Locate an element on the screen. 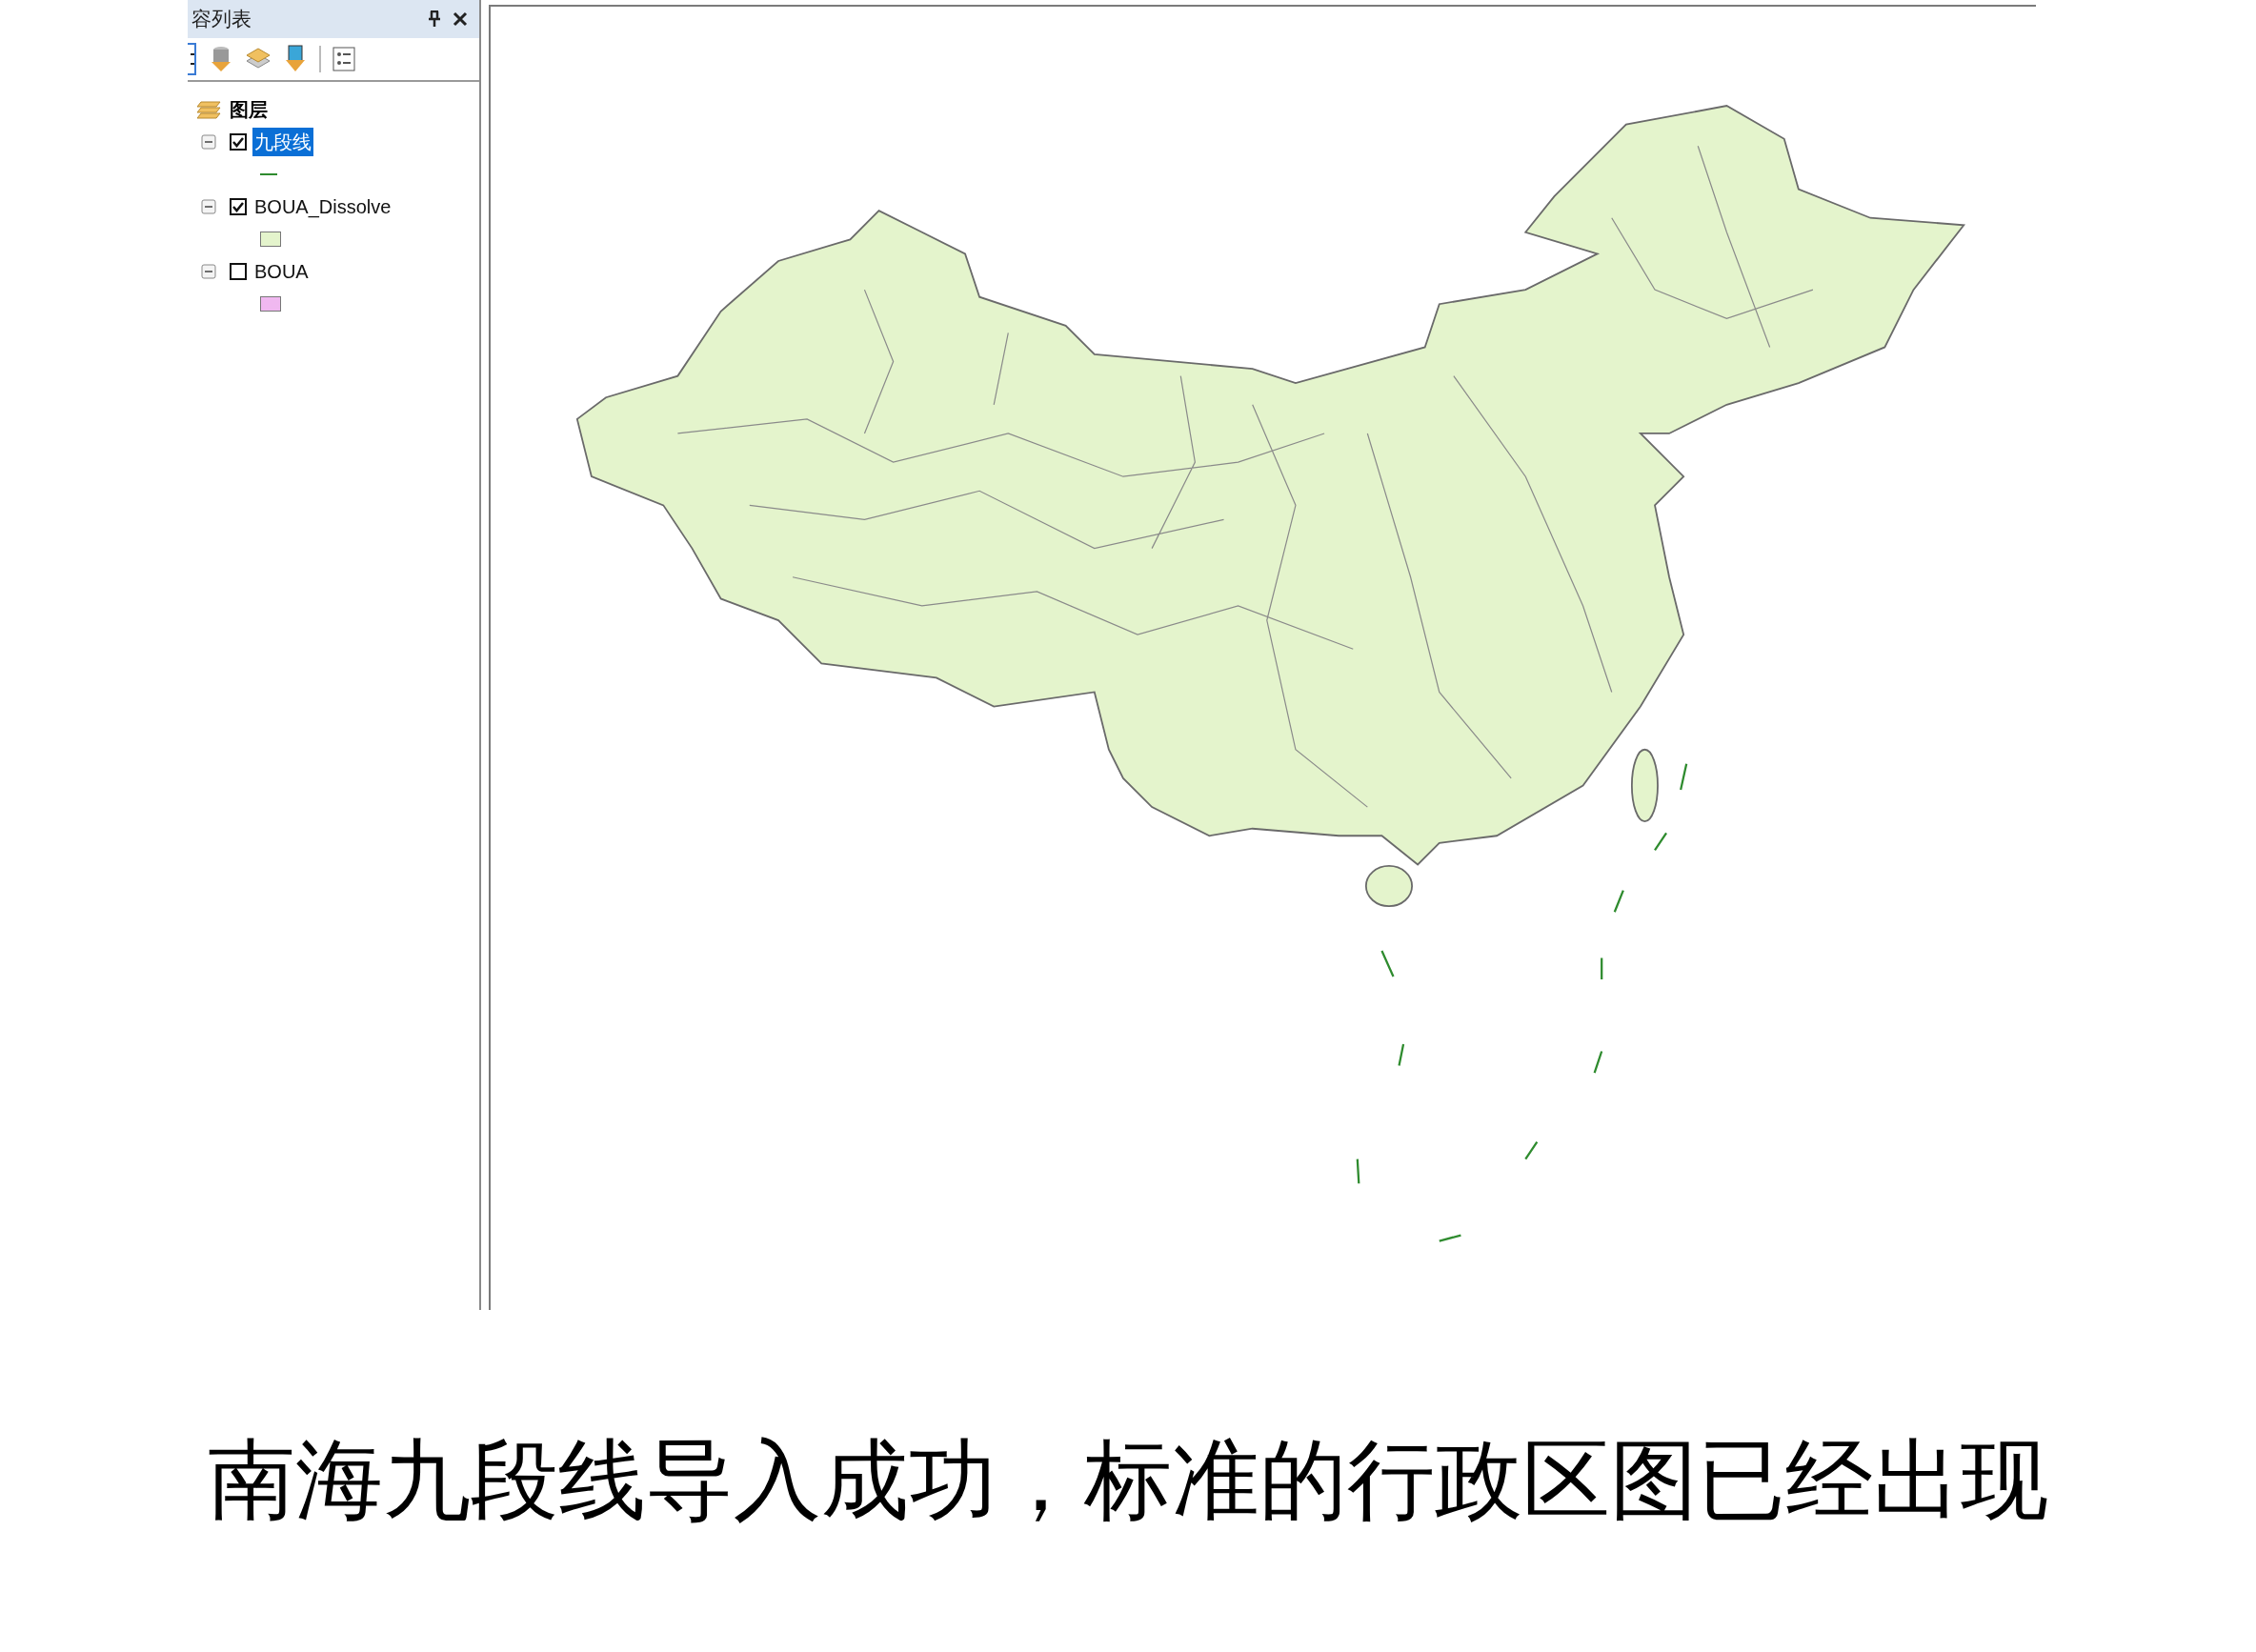 The image size is (2256, 1652). pin-icon is located at coordinates (434, 19).